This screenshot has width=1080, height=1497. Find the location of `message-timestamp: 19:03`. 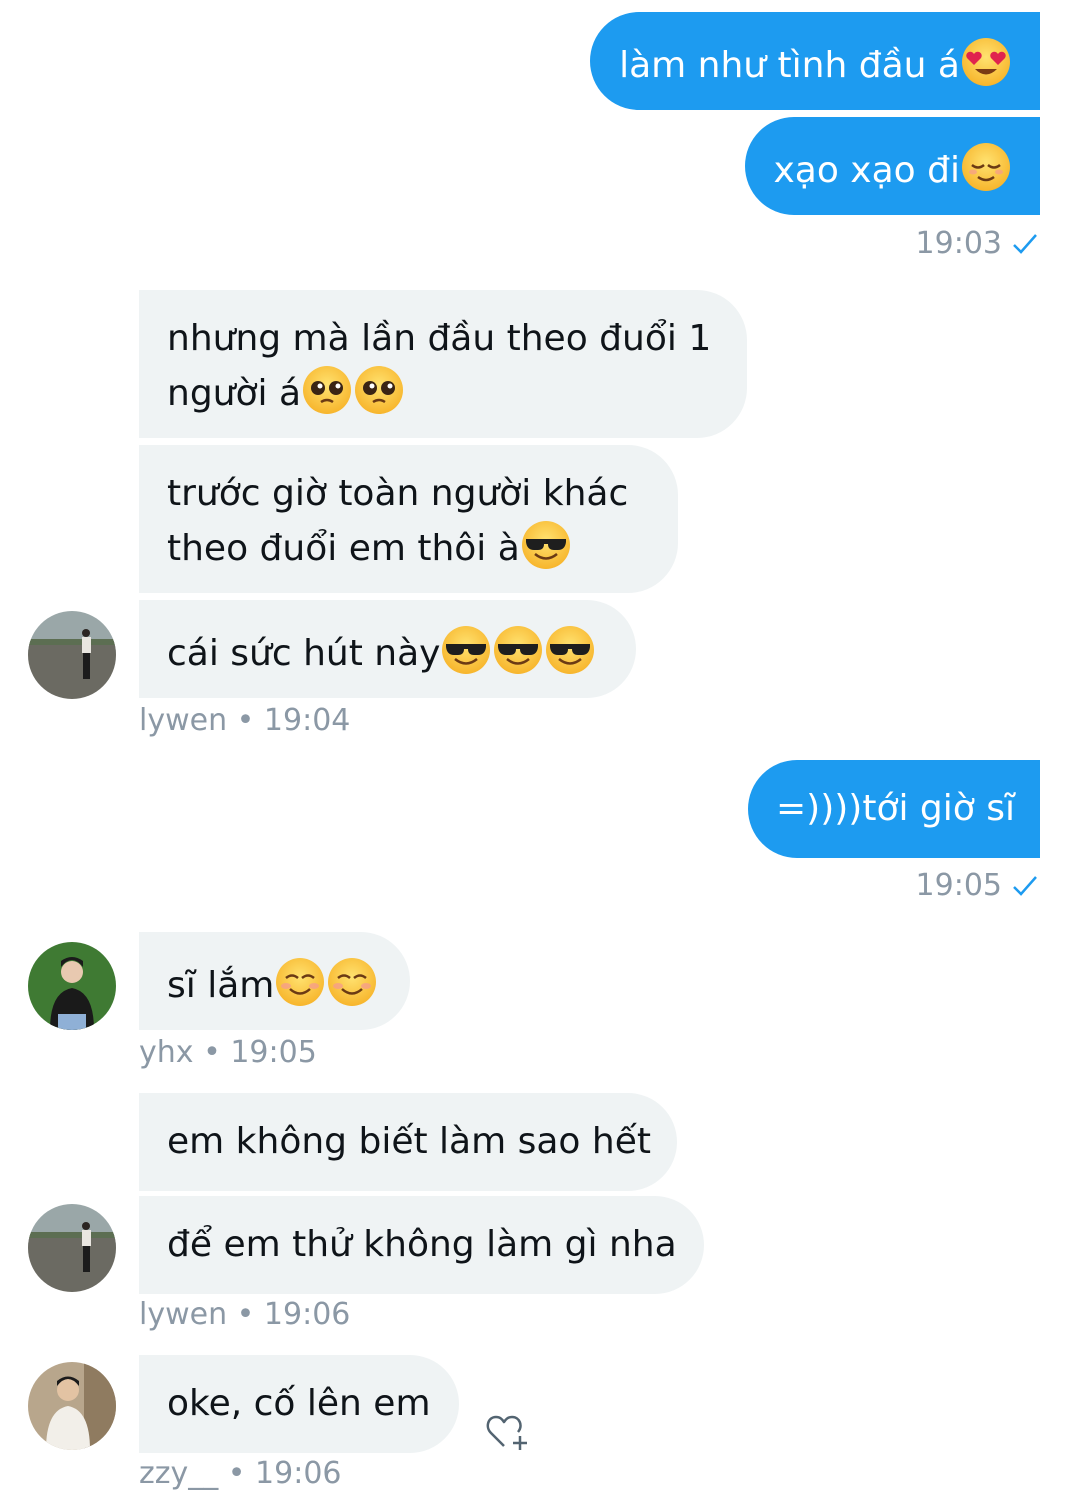

message-timestamp: 19:03 is located at coordinates (978, 244).